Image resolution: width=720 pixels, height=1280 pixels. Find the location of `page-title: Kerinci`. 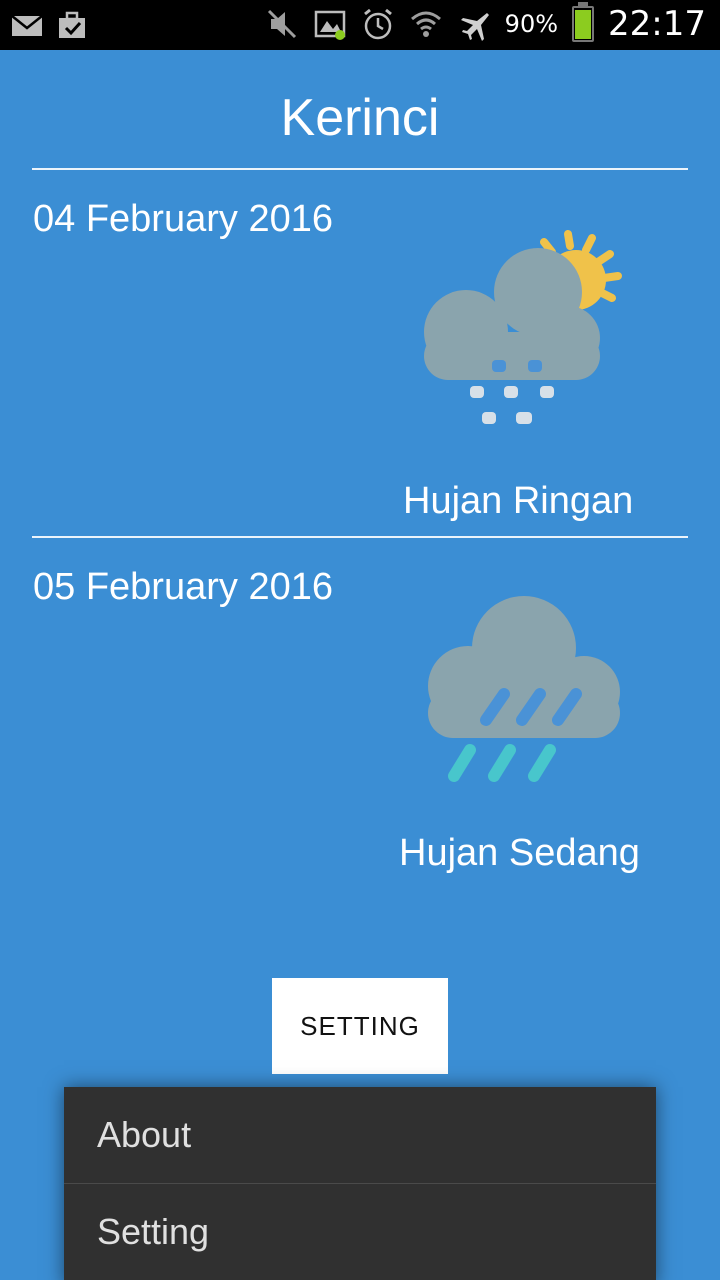

page-title: Kerinci is located at coordinates (360, 118).